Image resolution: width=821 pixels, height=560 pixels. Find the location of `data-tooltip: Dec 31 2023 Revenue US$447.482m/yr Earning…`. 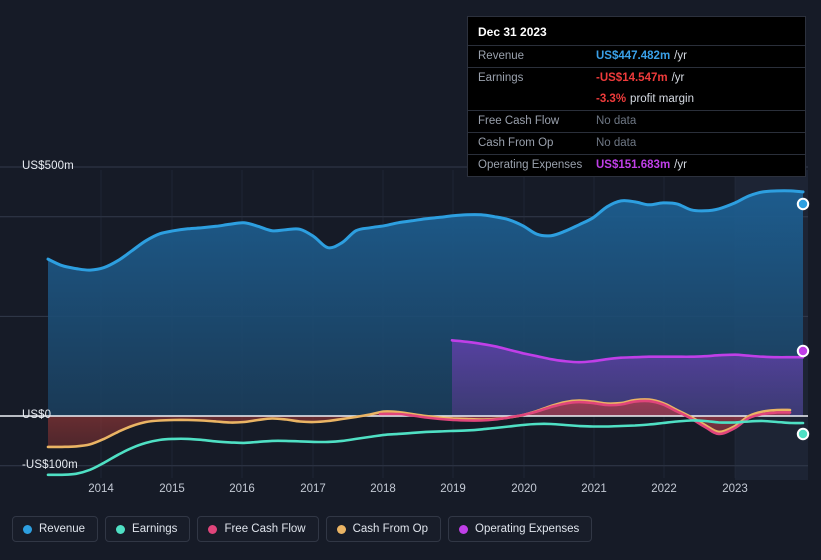

data-tooltip: Dec 31 2023 Revenue US$447.482m/yr Earning… is located at coordinates (636, 96).